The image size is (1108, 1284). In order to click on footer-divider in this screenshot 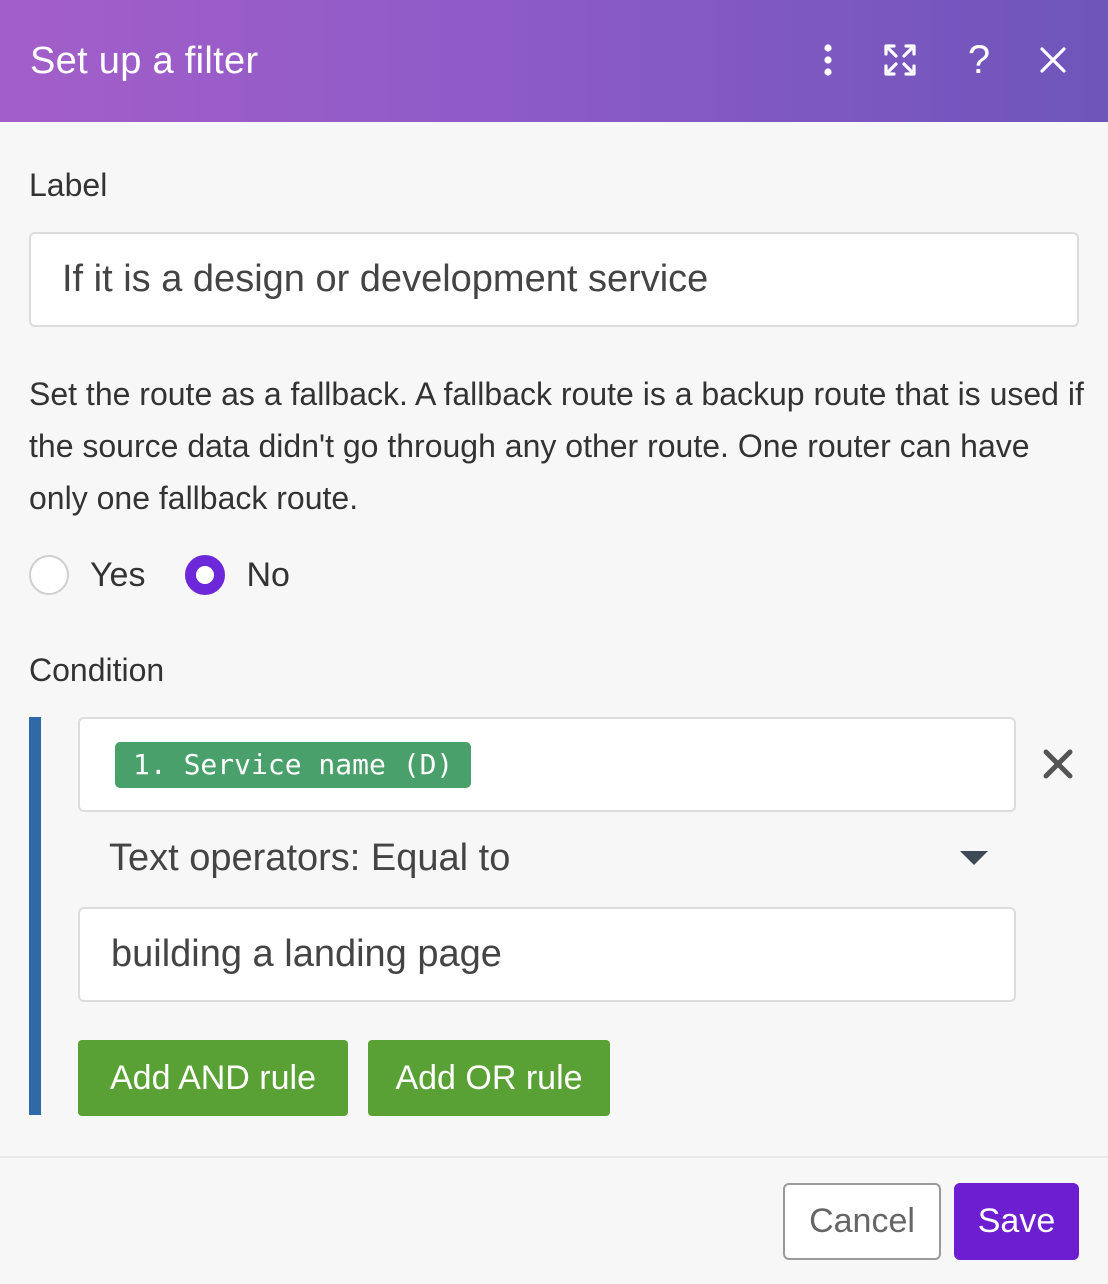, I will do `click(554, 1157)`.